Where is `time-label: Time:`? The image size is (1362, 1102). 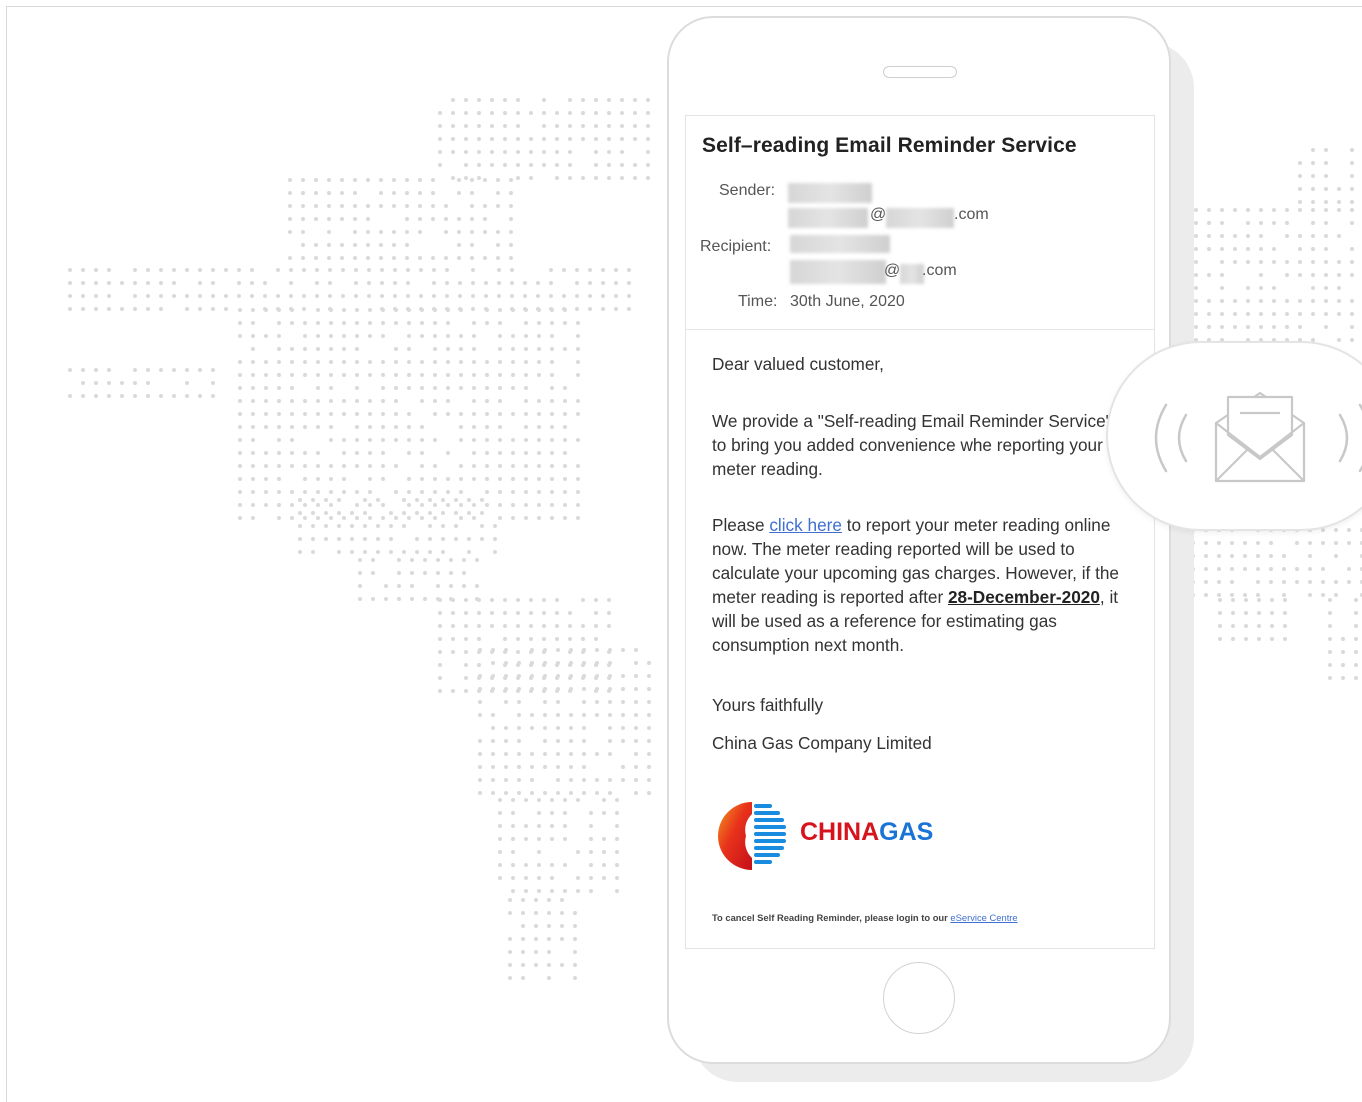 time-label: Time: is located at coordinates (758, 301).